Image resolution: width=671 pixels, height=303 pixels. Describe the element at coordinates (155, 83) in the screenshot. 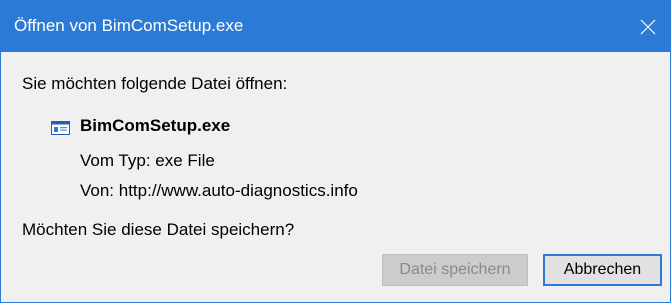

I see `open-prompt: Sie möchten folgende Datei öffnen:` at that location.